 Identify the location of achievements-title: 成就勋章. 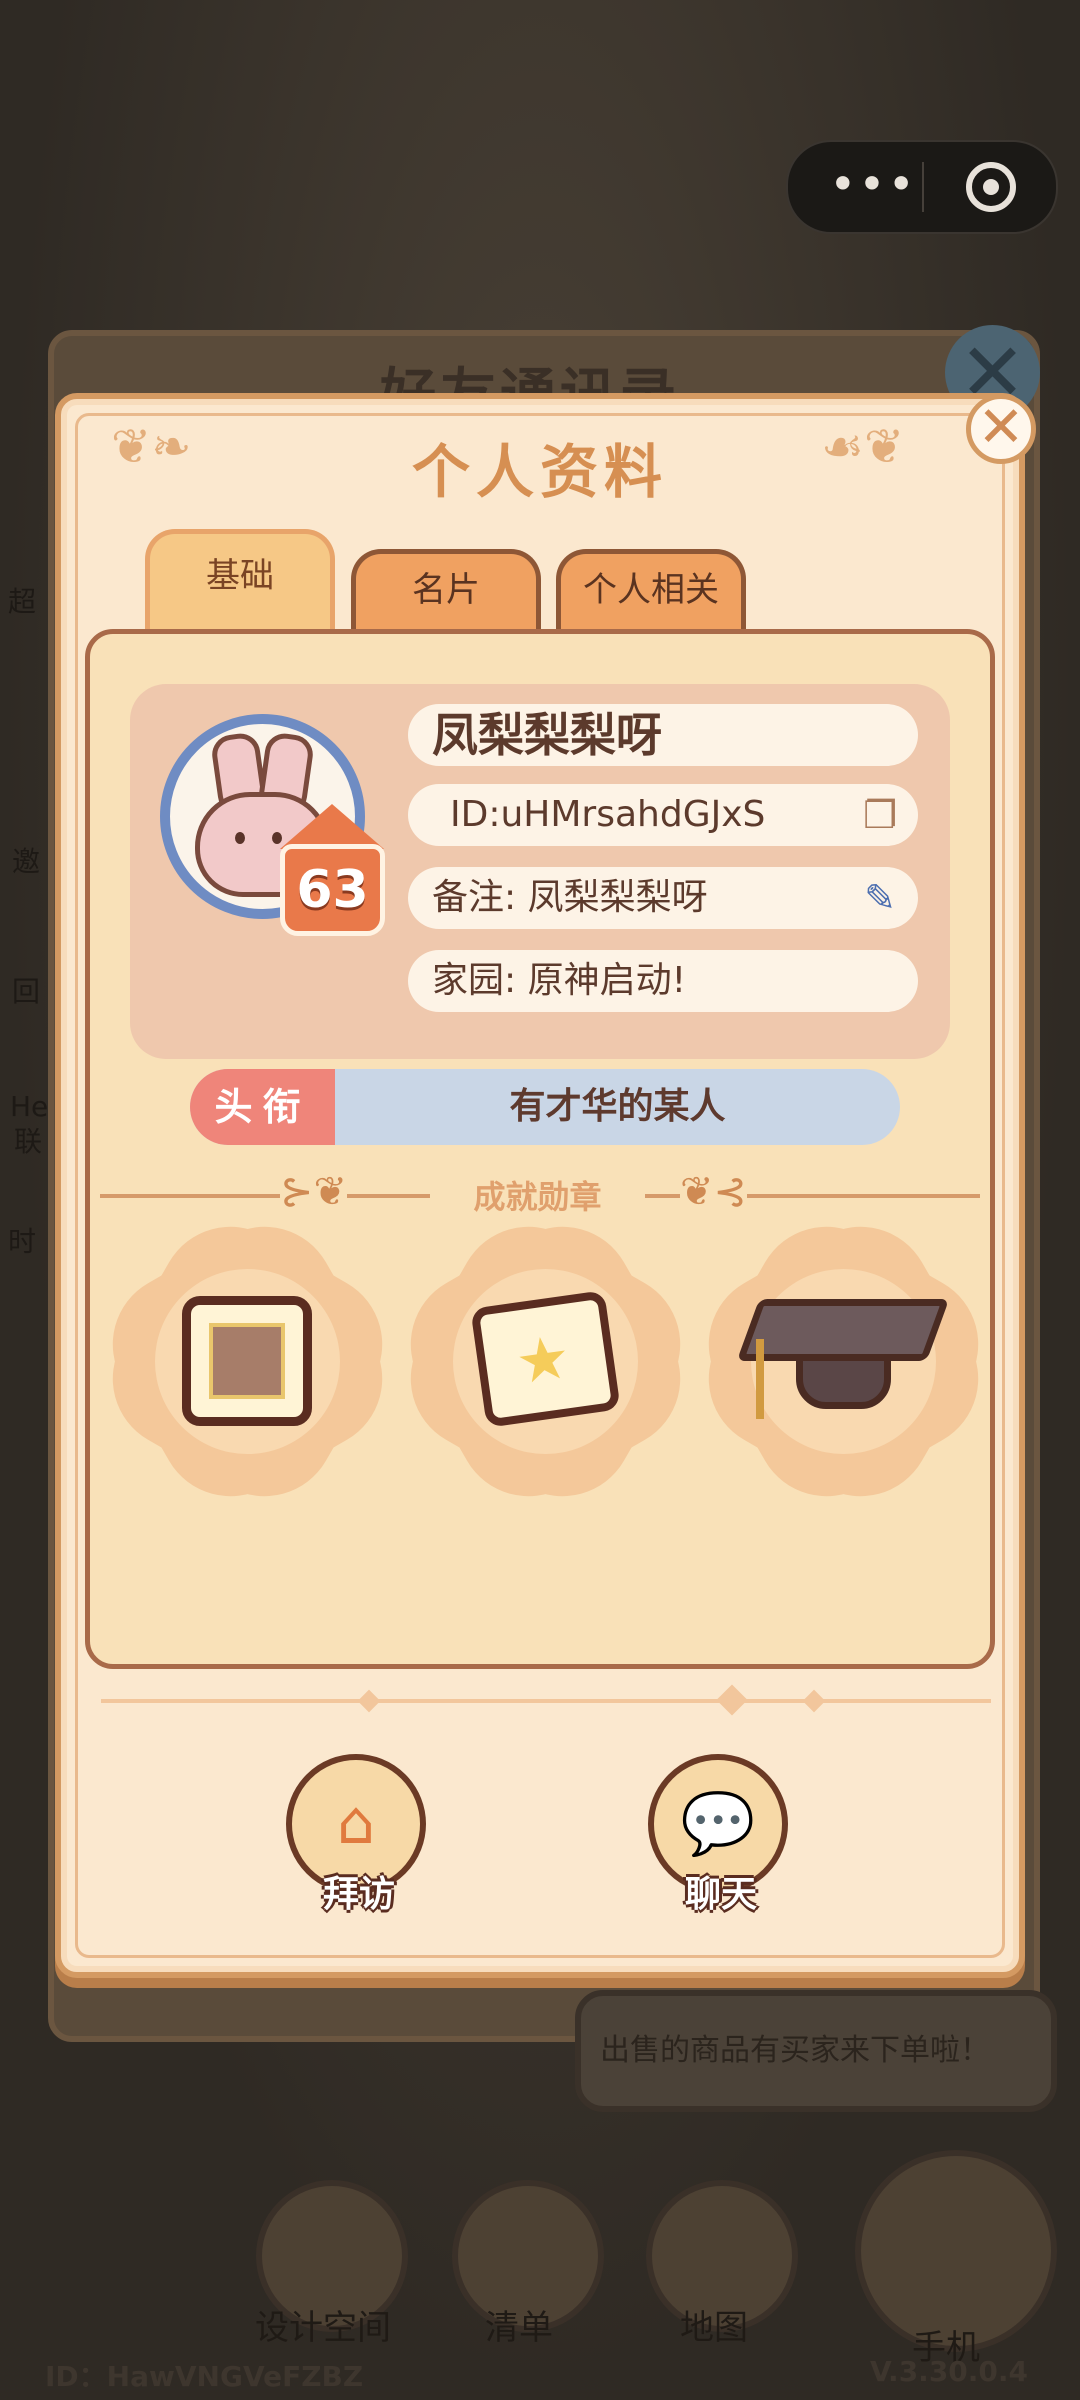
(537, 1197).